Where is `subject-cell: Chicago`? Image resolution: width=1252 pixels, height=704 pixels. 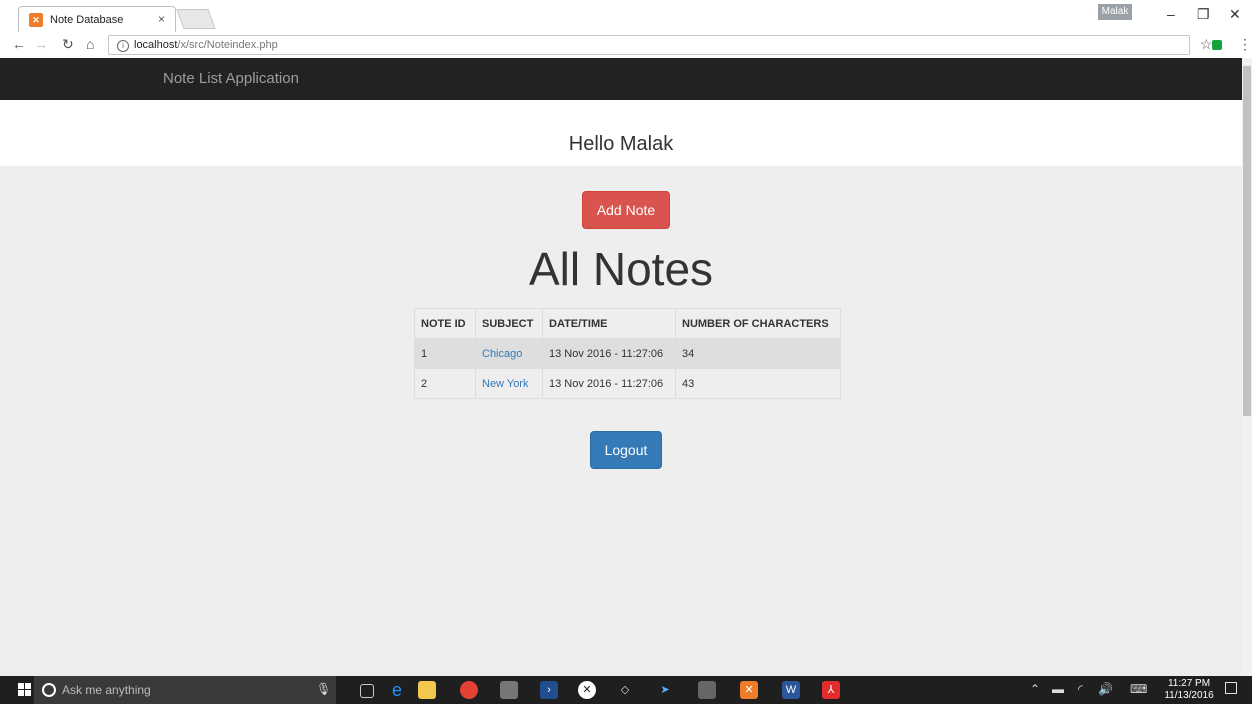 subject-cell: Chicago is located at coordinates (509, 353).